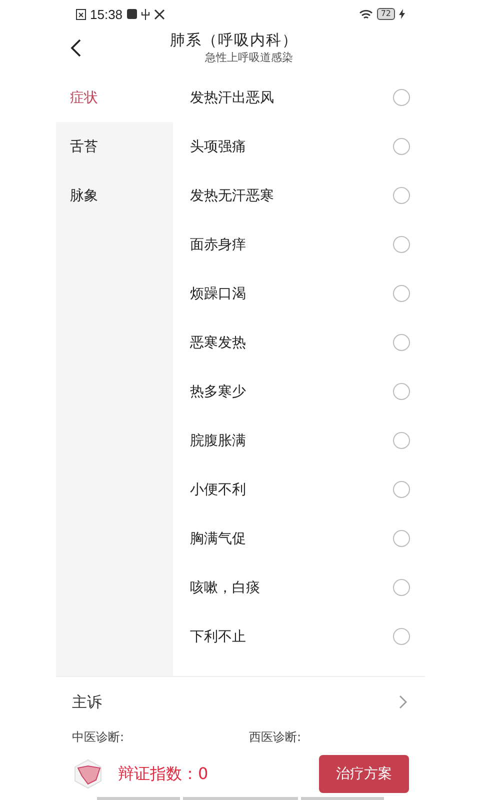 This screenshot has width=480, height=800. I want to click on charging-icon, so click(402, 14).